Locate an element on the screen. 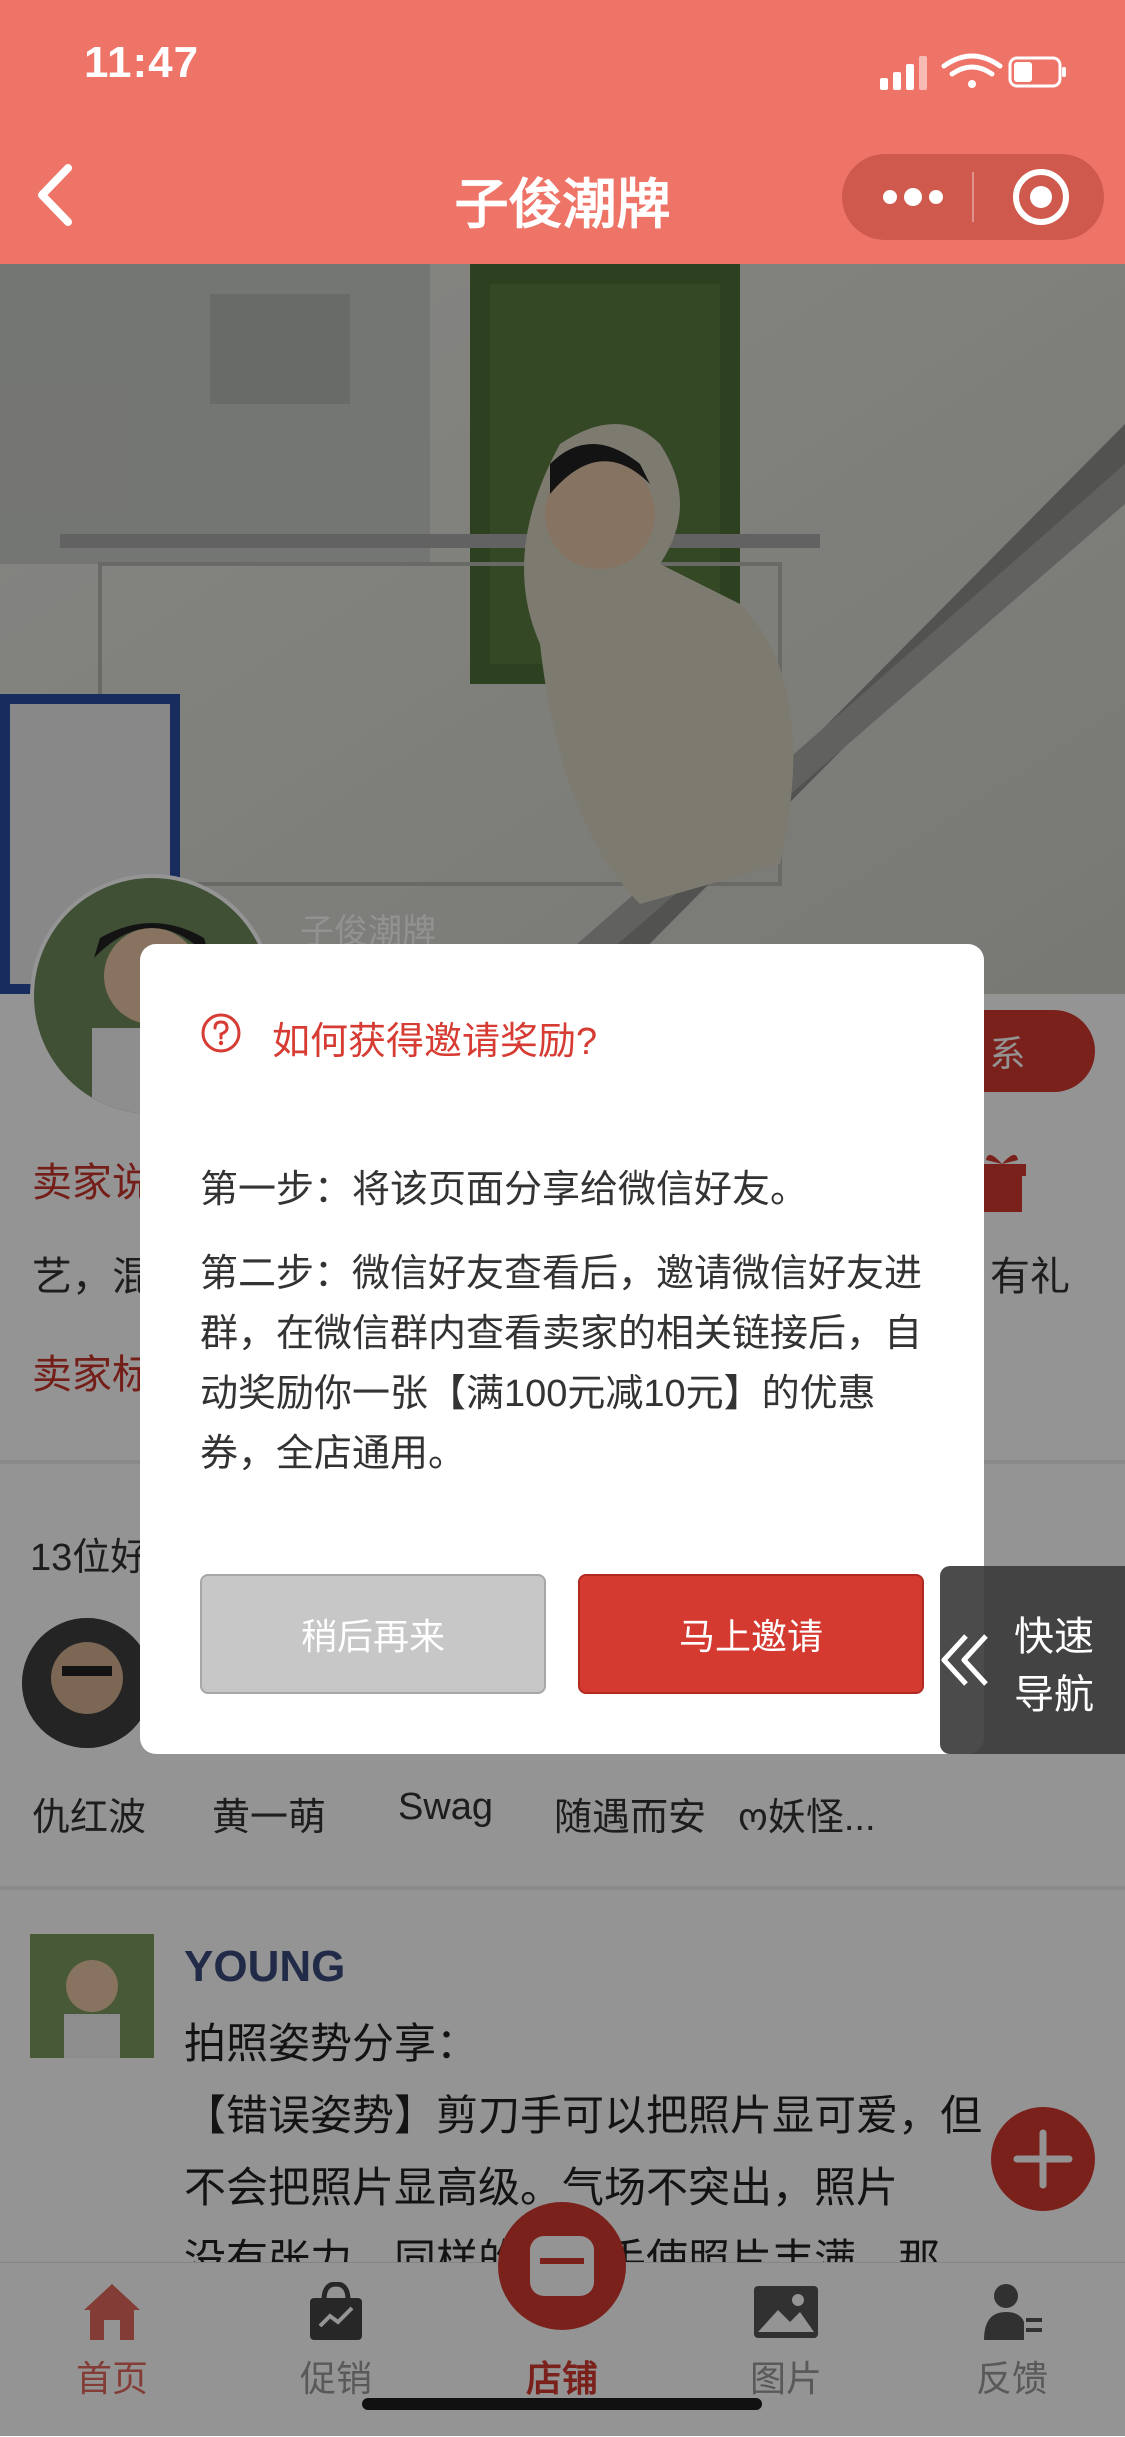 This screenshot has width=1125, height=2437. later-button: 稍后再来 is located at coordinates (373, 1634).